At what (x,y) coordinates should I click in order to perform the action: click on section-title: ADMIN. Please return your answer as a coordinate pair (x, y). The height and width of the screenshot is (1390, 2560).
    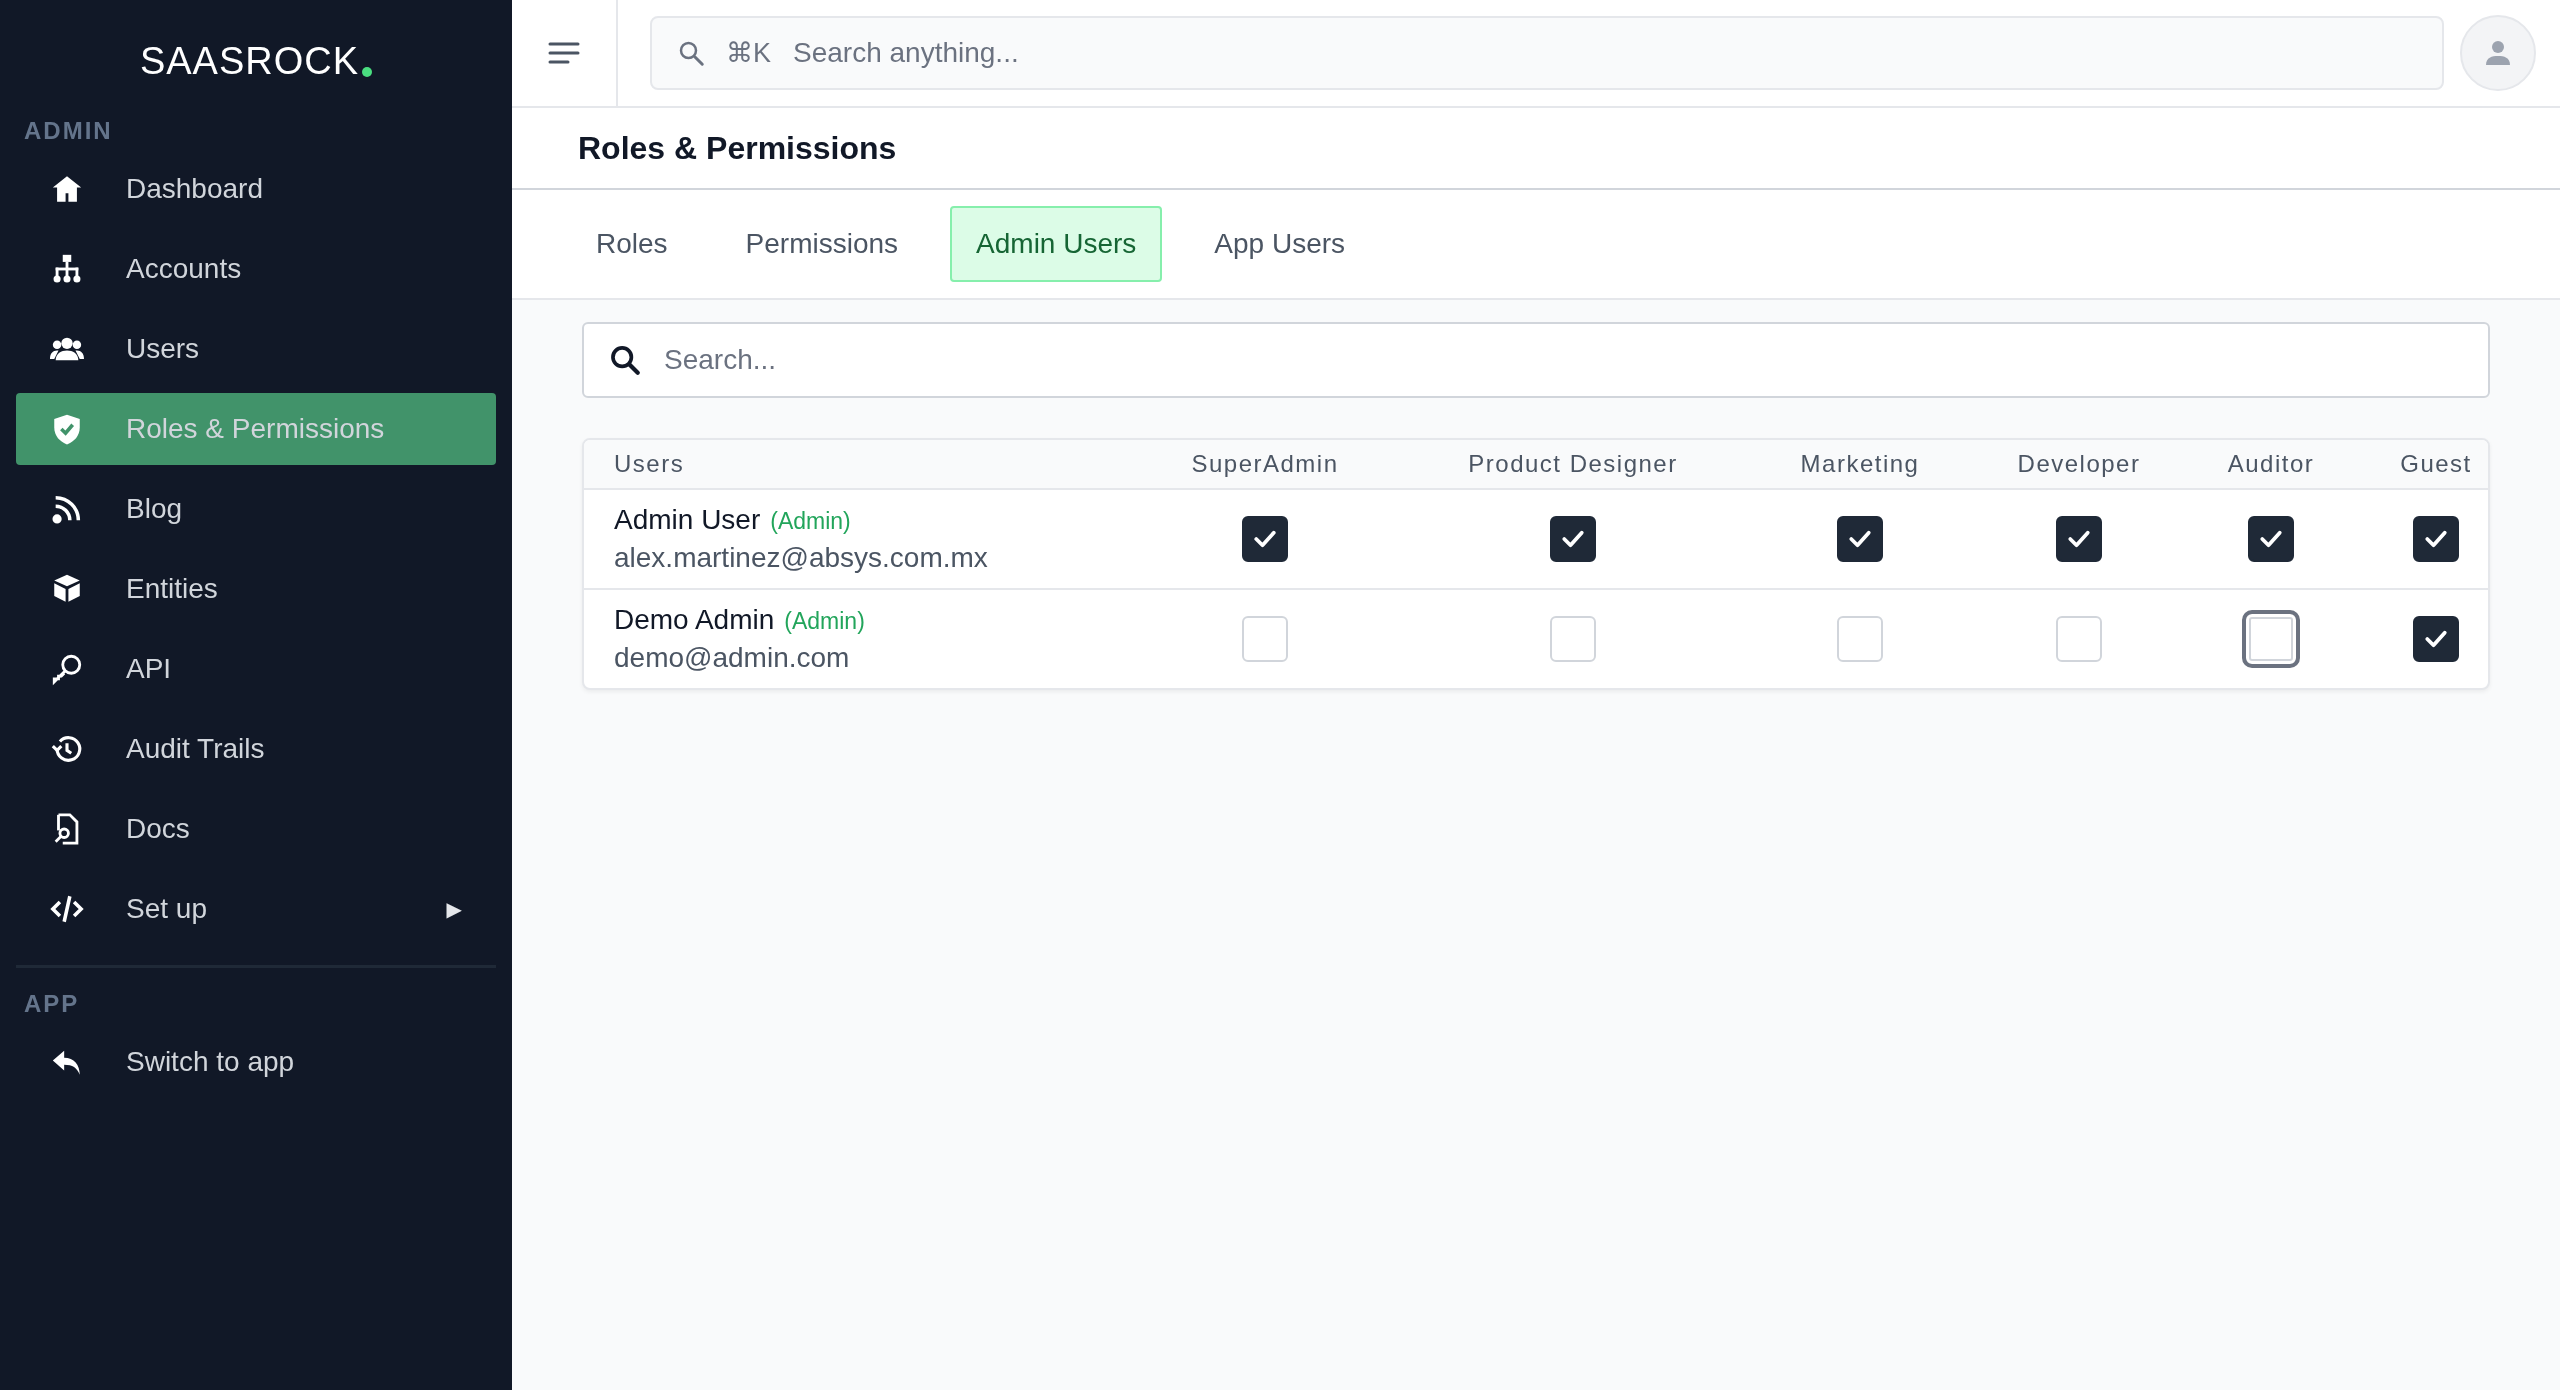
    Looking at the image, I should click on (68, 131).